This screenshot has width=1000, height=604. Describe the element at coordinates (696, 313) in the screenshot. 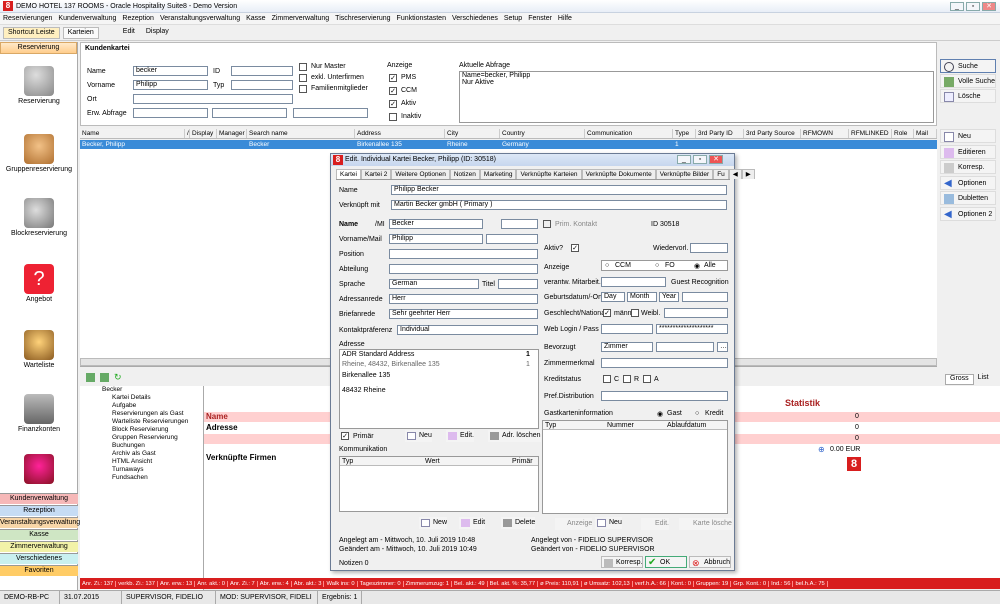

I see `nationality-select` at that location.